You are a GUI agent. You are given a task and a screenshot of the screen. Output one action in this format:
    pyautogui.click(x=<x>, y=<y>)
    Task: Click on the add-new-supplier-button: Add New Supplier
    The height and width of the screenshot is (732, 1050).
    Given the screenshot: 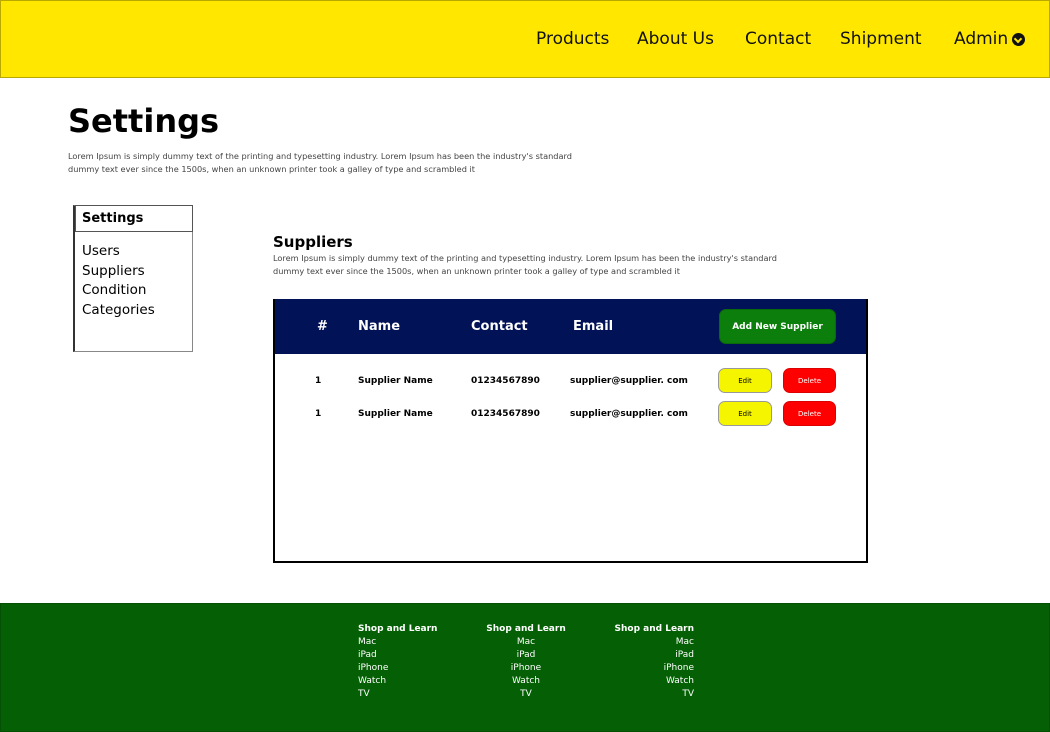 What is the action you would take?
    pyautogui.click(x=777, y=326)
    